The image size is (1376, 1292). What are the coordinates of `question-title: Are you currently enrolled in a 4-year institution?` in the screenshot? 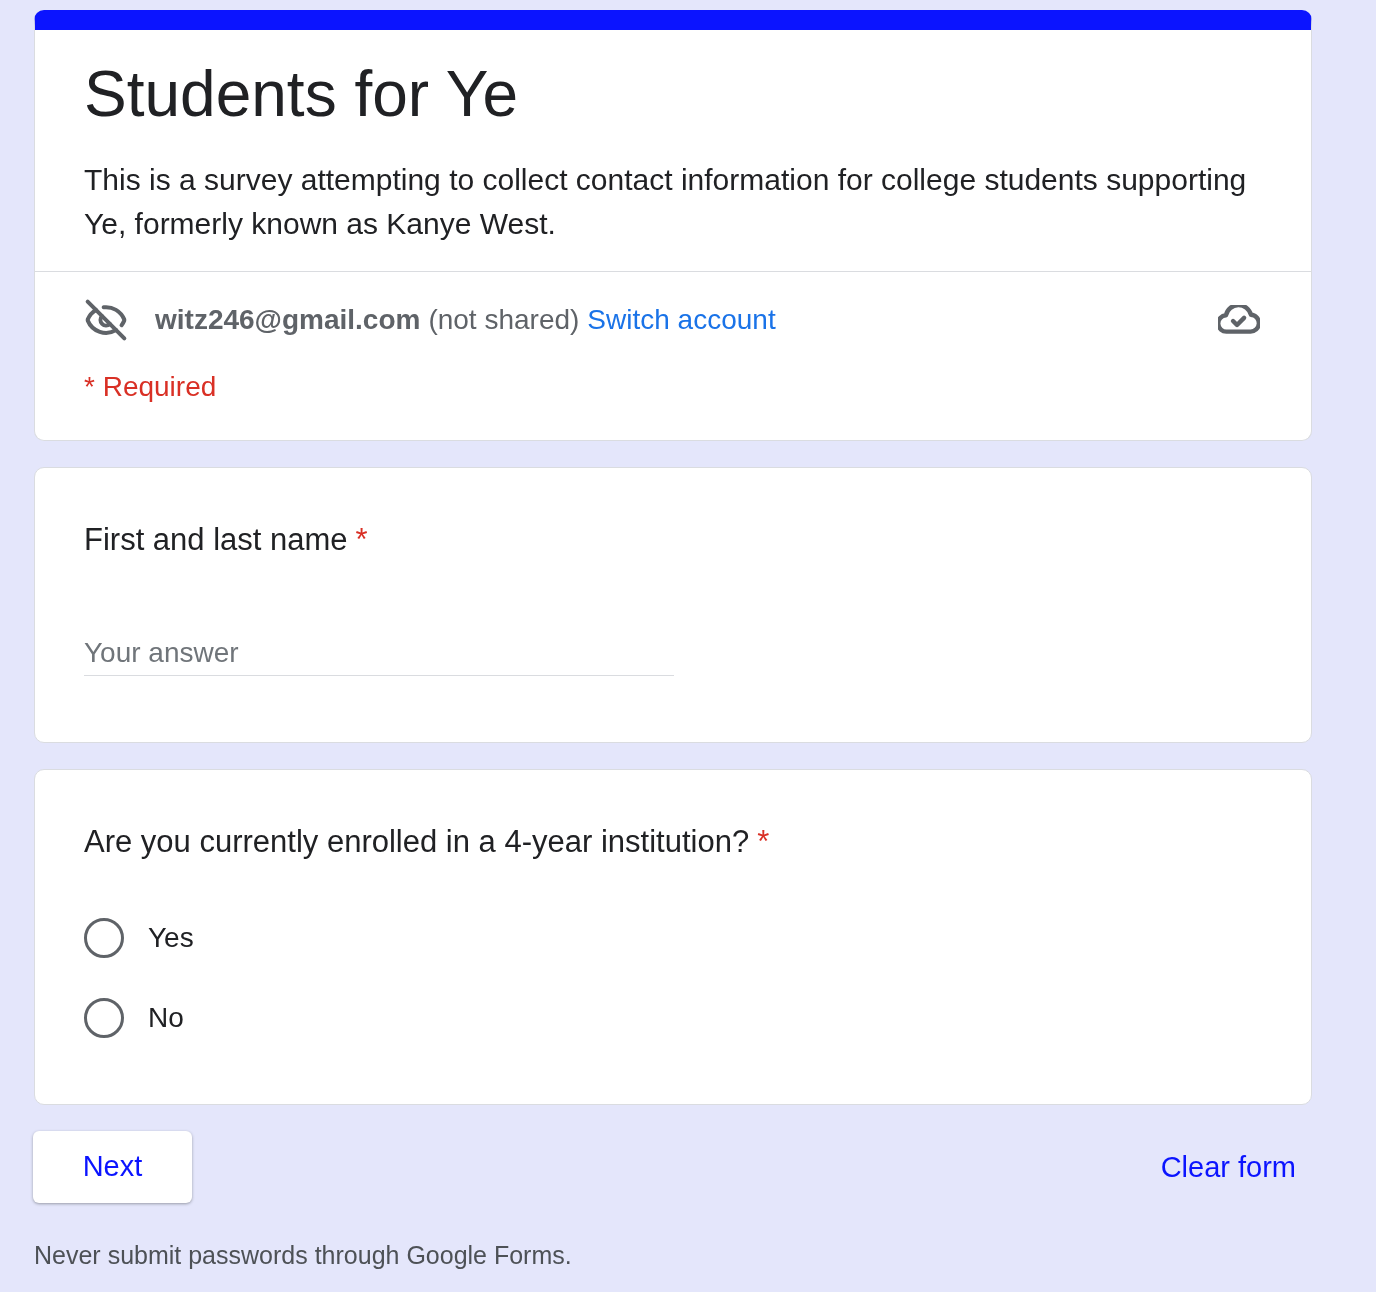 It's located at (417, 842).